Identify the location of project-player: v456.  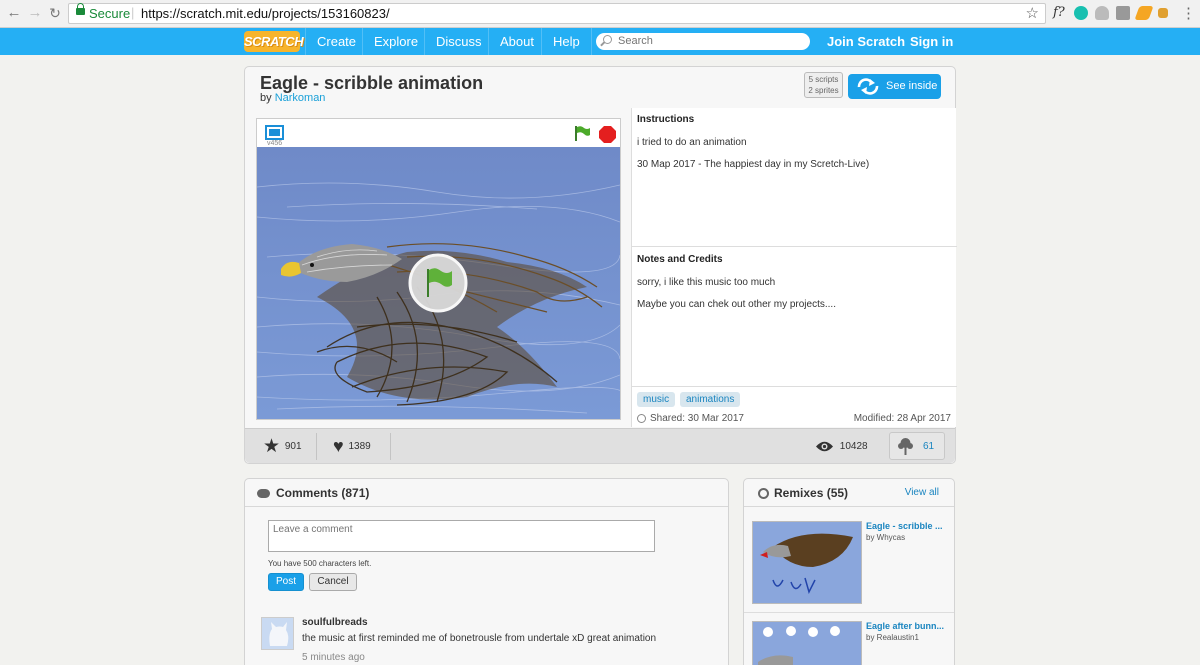
(438, 269).